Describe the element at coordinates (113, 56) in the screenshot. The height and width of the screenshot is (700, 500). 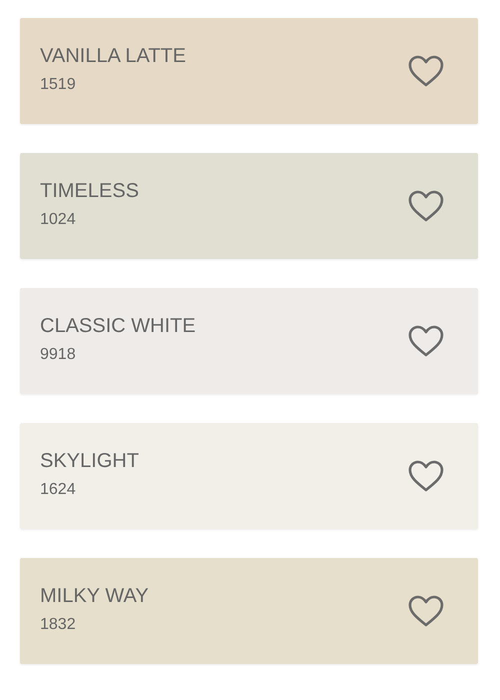
I see `color-name: VANILLA LATTE` at that location.